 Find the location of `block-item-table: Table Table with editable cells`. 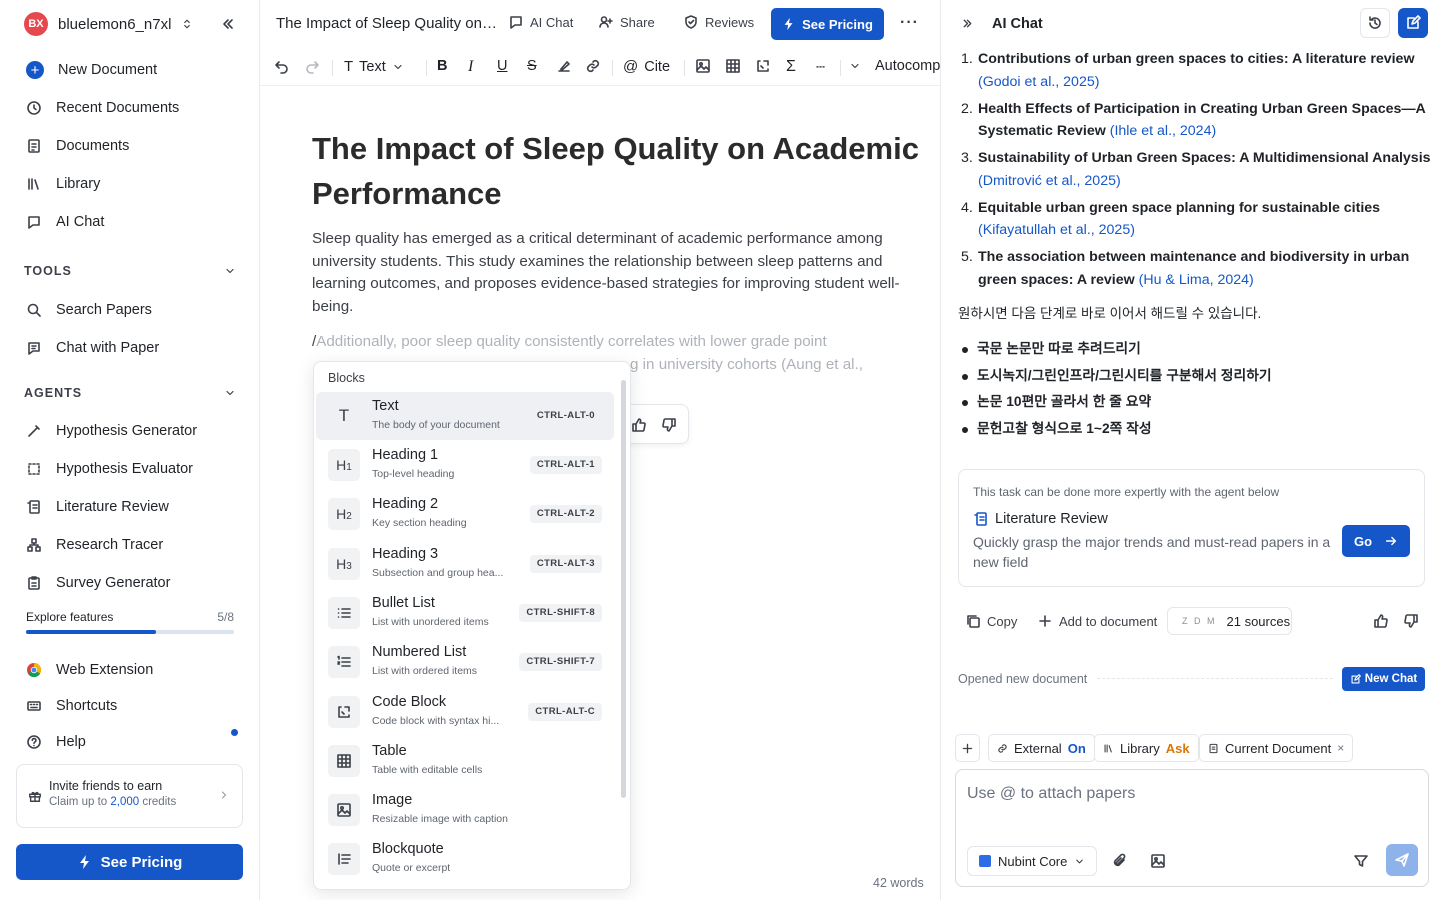

block-item-table: Table Table with editable cells is located at coordinates (465, 761).